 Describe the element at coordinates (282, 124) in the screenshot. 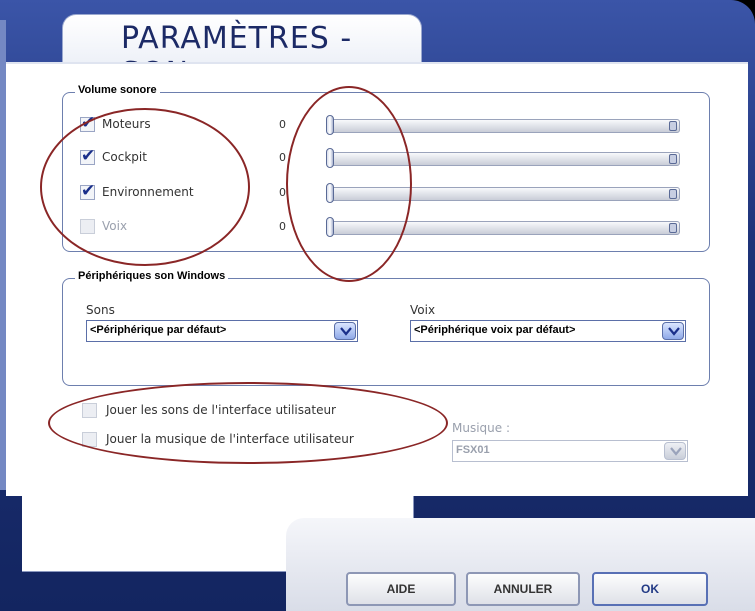

I see `moteurs-value: 0` at that location.